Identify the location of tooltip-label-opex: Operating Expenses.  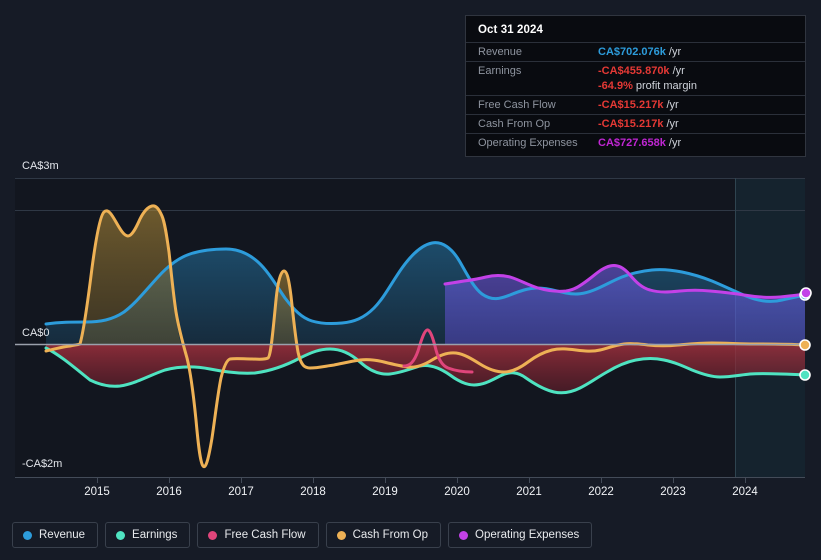
(528, 143).